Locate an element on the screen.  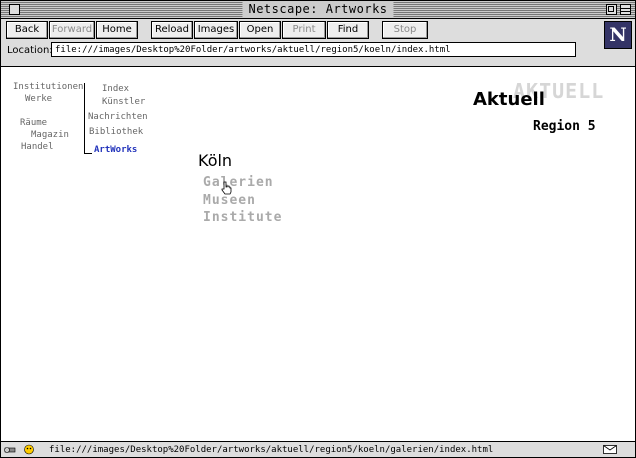
hand-pointer-icon is located at coordinates (226, 188).